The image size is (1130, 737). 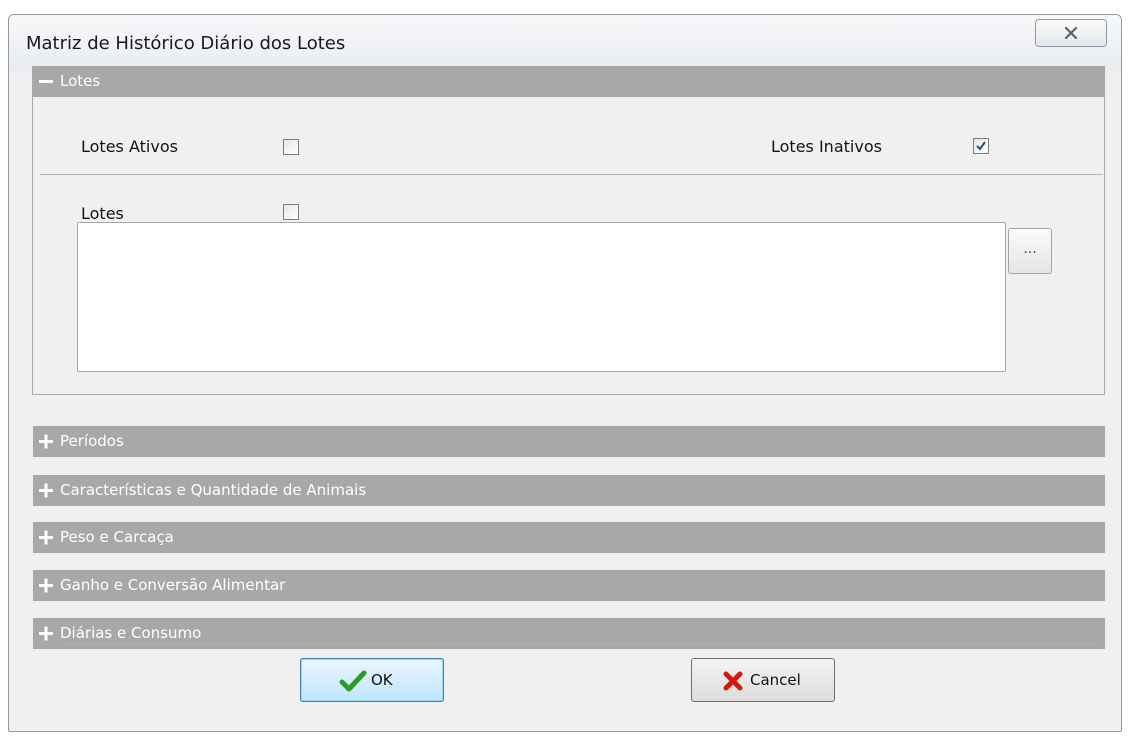 What do you see at coordinates (291, 147) in the screenshot?
I see `lotes-ativos-checkbox` at bounding box center [291, 147].